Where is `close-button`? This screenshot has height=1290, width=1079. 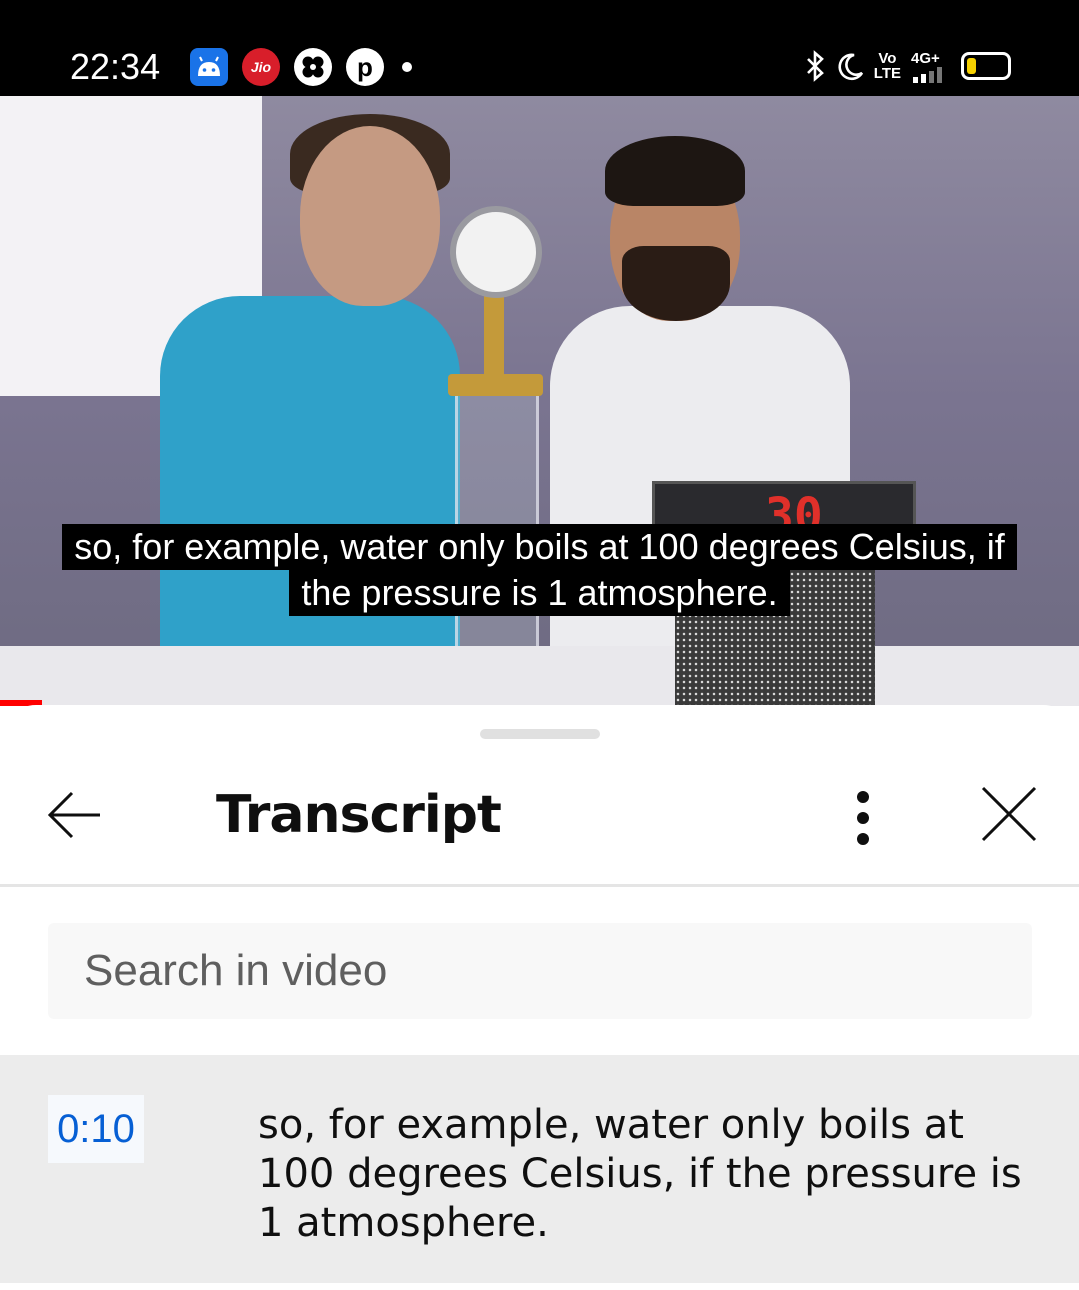 close-button is located at coordinates (1009, 814).